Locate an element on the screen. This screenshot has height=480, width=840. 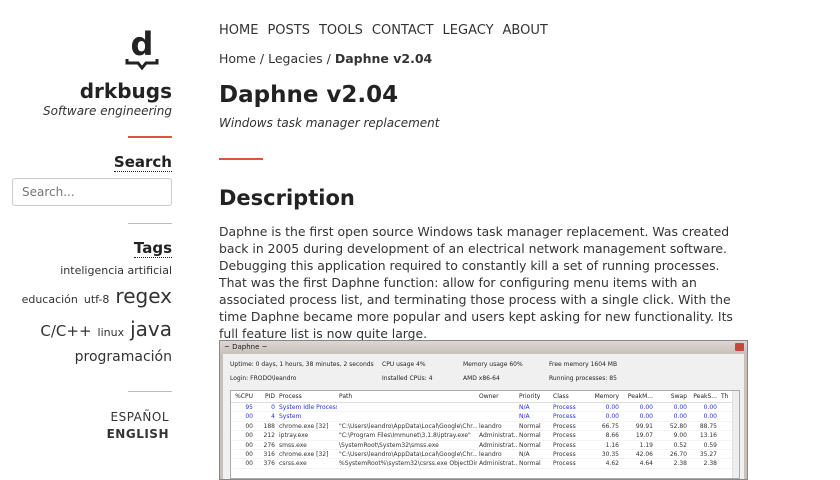
table-row: 00 4 System N/A Process 0.00 0.00 0.00 0.00 is located at coordinates (485, 417).